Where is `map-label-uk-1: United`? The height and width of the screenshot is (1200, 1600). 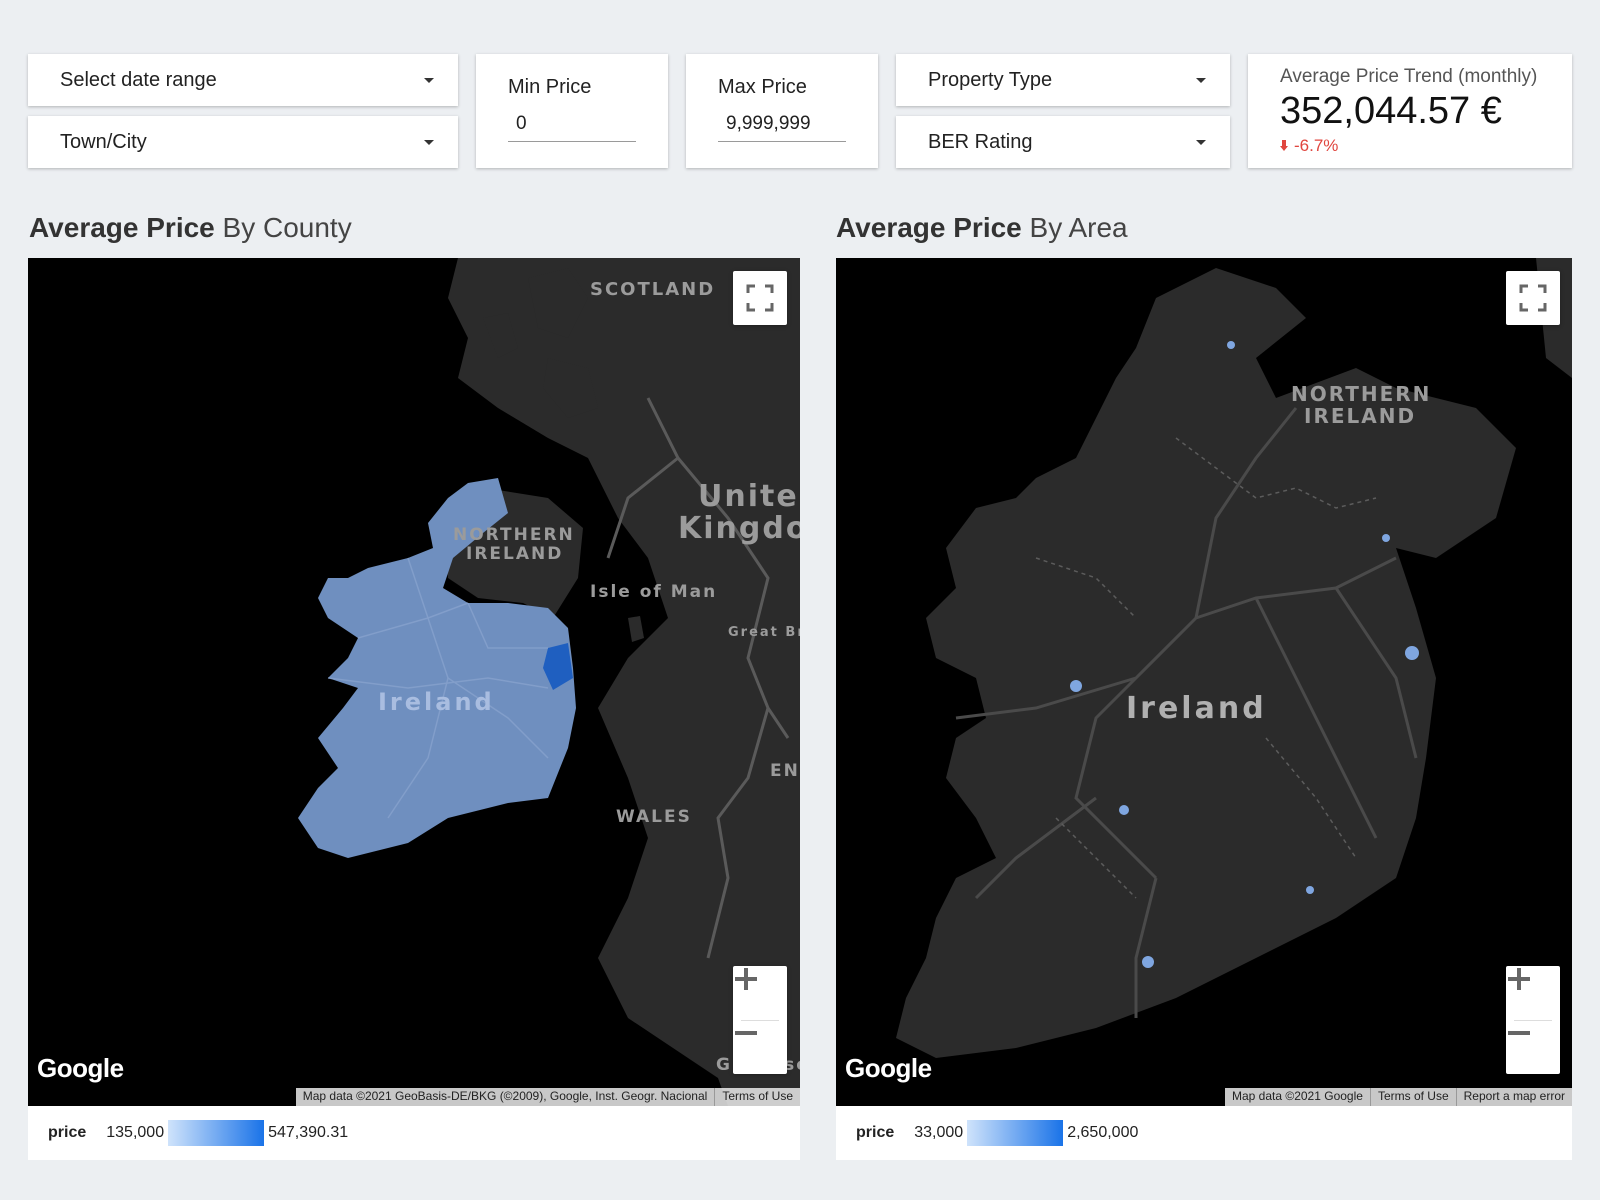 map-label-uk-1: United is located at coordinates (749, 496).